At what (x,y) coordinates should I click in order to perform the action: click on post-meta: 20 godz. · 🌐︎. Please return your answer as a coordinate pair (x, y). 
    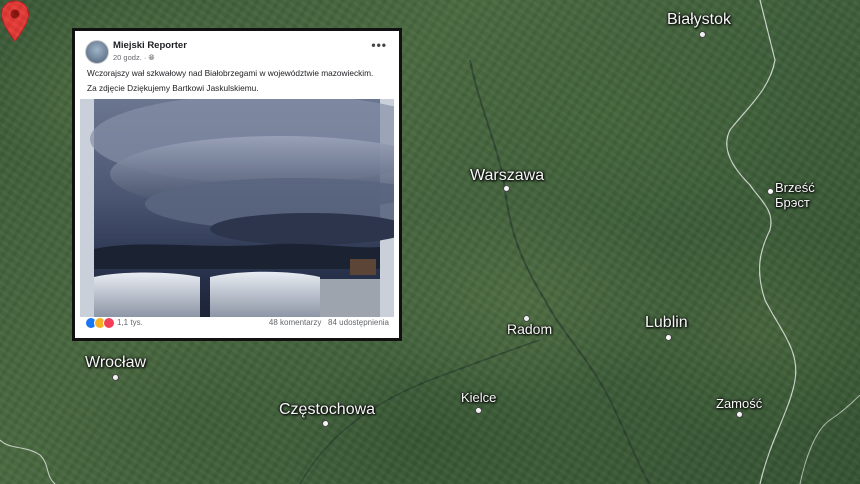
    Looking at the image, I should click on (133, 58).